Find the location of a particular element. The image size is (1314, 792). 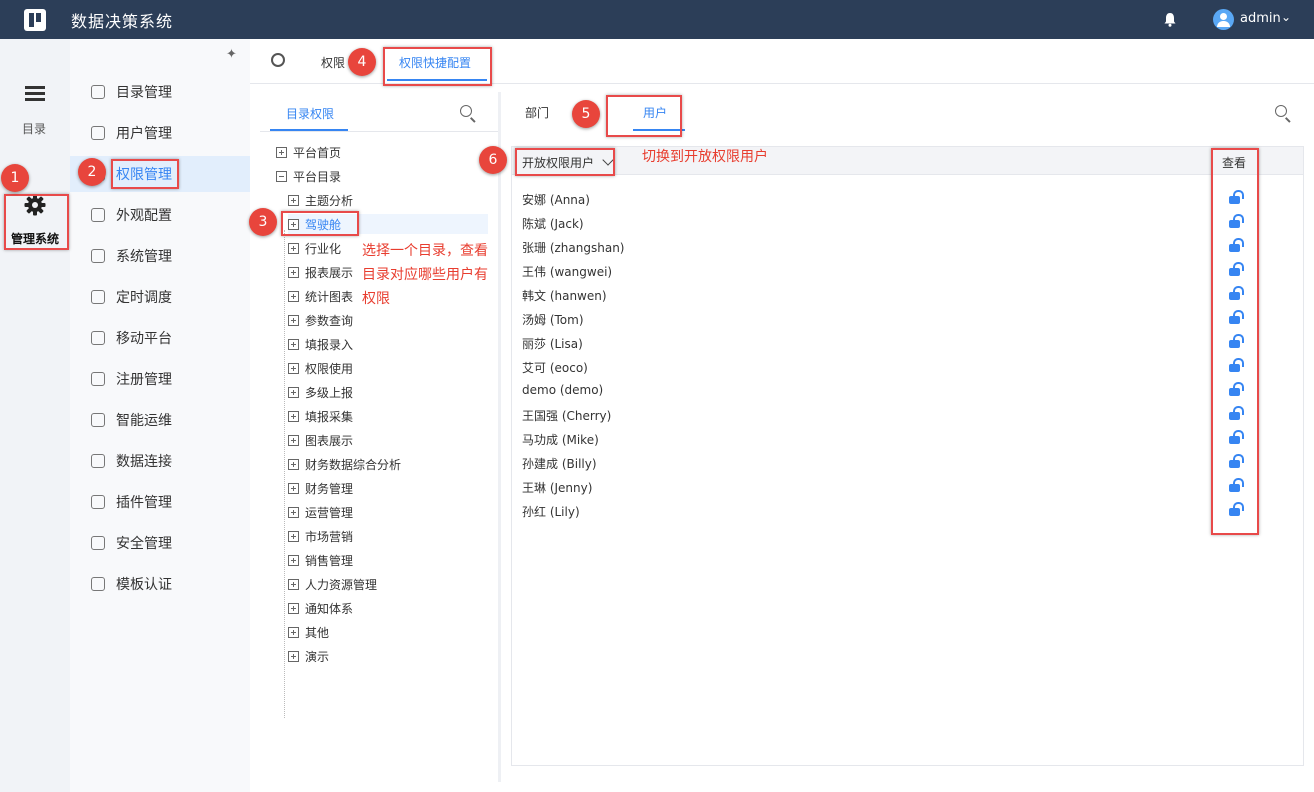

step-badge: 6 is located at coordinates (493, 160).